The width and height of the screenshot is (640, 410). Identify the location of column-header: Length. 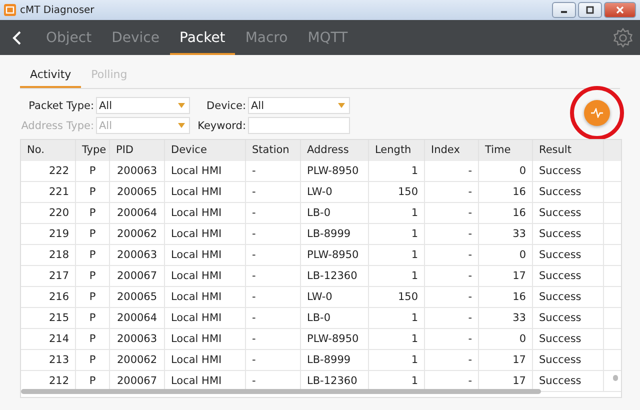
(397, 150).